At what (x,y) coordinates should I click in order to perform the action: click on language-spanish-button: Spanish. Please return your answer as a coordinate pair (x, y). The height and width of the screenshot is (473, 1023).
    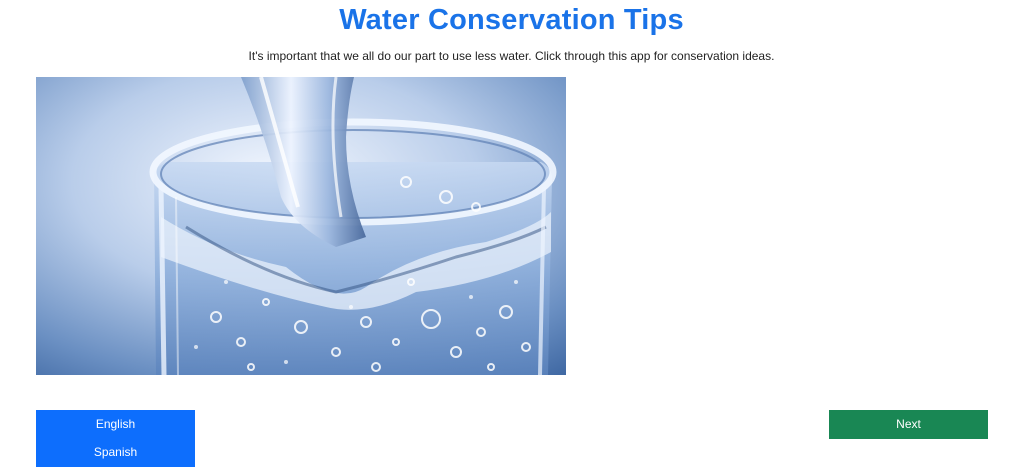
    Looking at the image, I should click on (115, 452).